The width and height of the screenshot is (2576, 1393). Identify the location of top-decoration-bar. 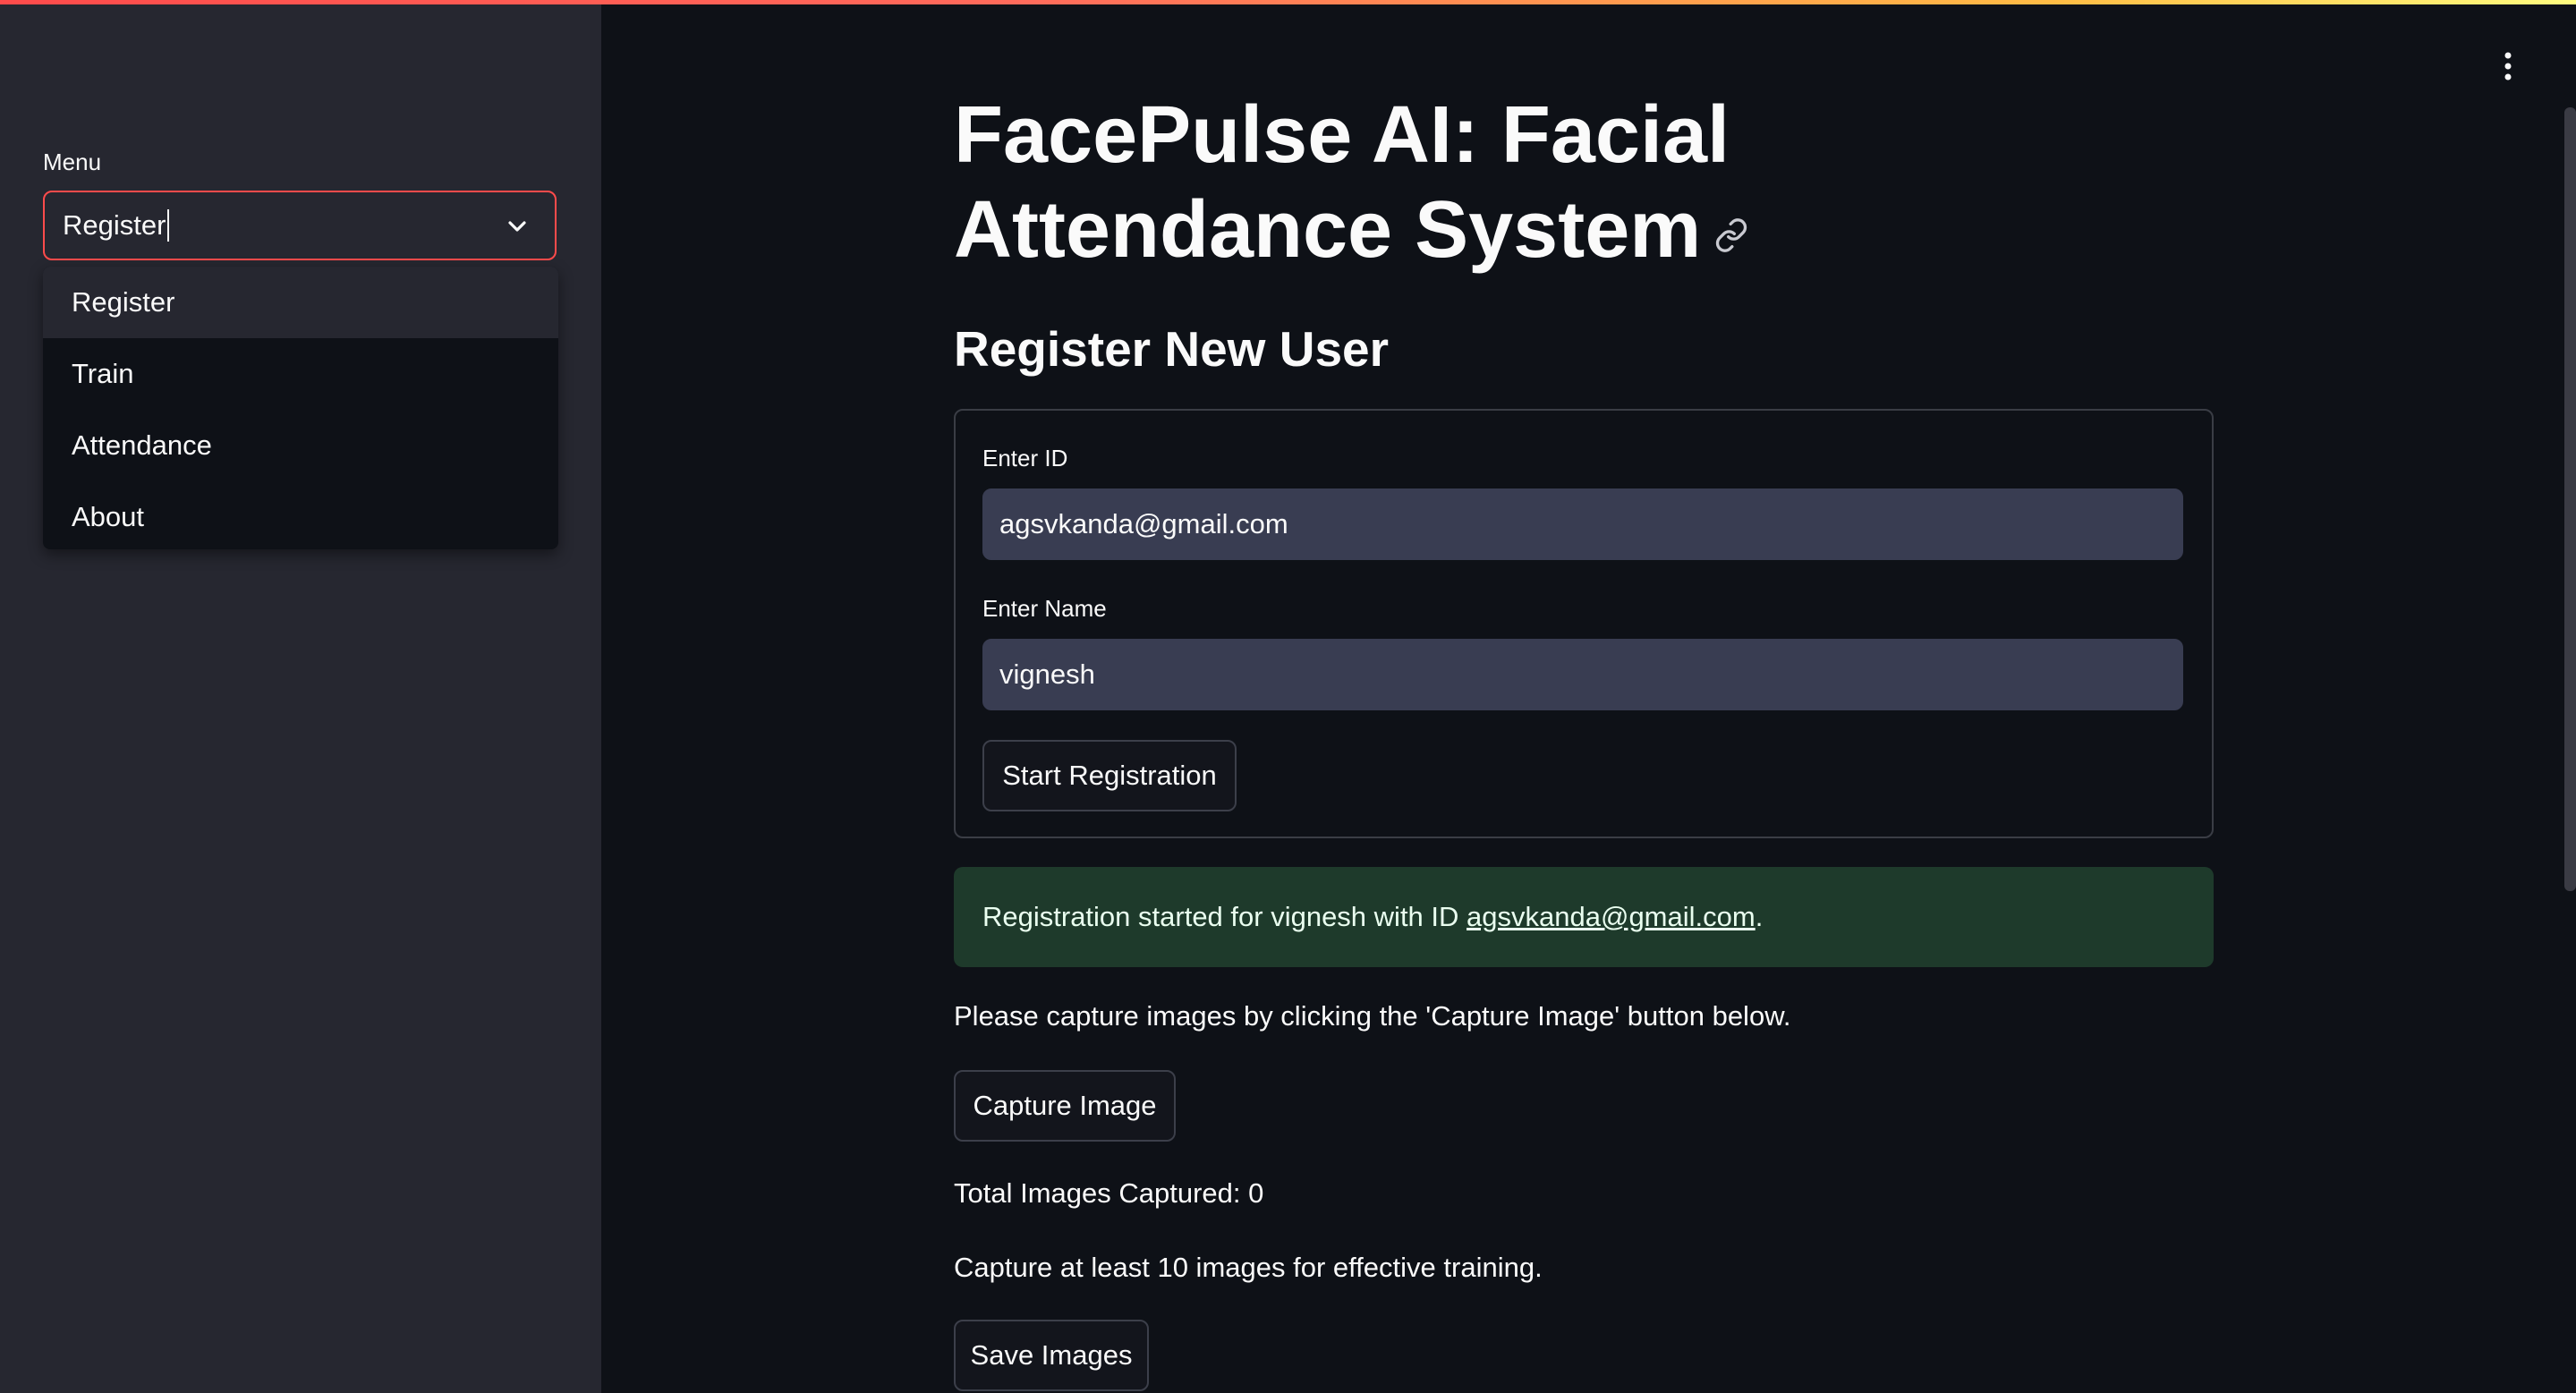
(1288, 2).